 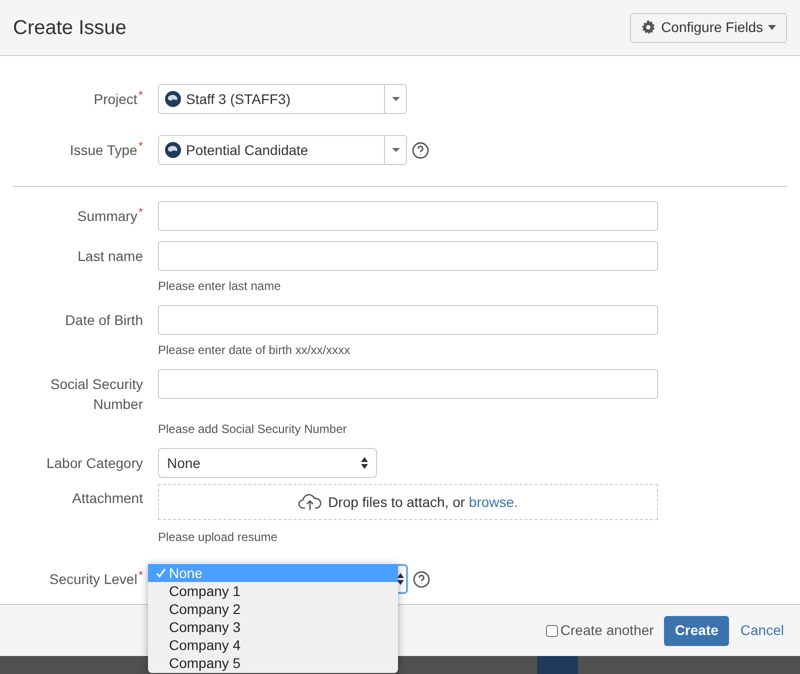 I want to click on field-hint: Please add Social Security Number, so click(x=253, y=429).